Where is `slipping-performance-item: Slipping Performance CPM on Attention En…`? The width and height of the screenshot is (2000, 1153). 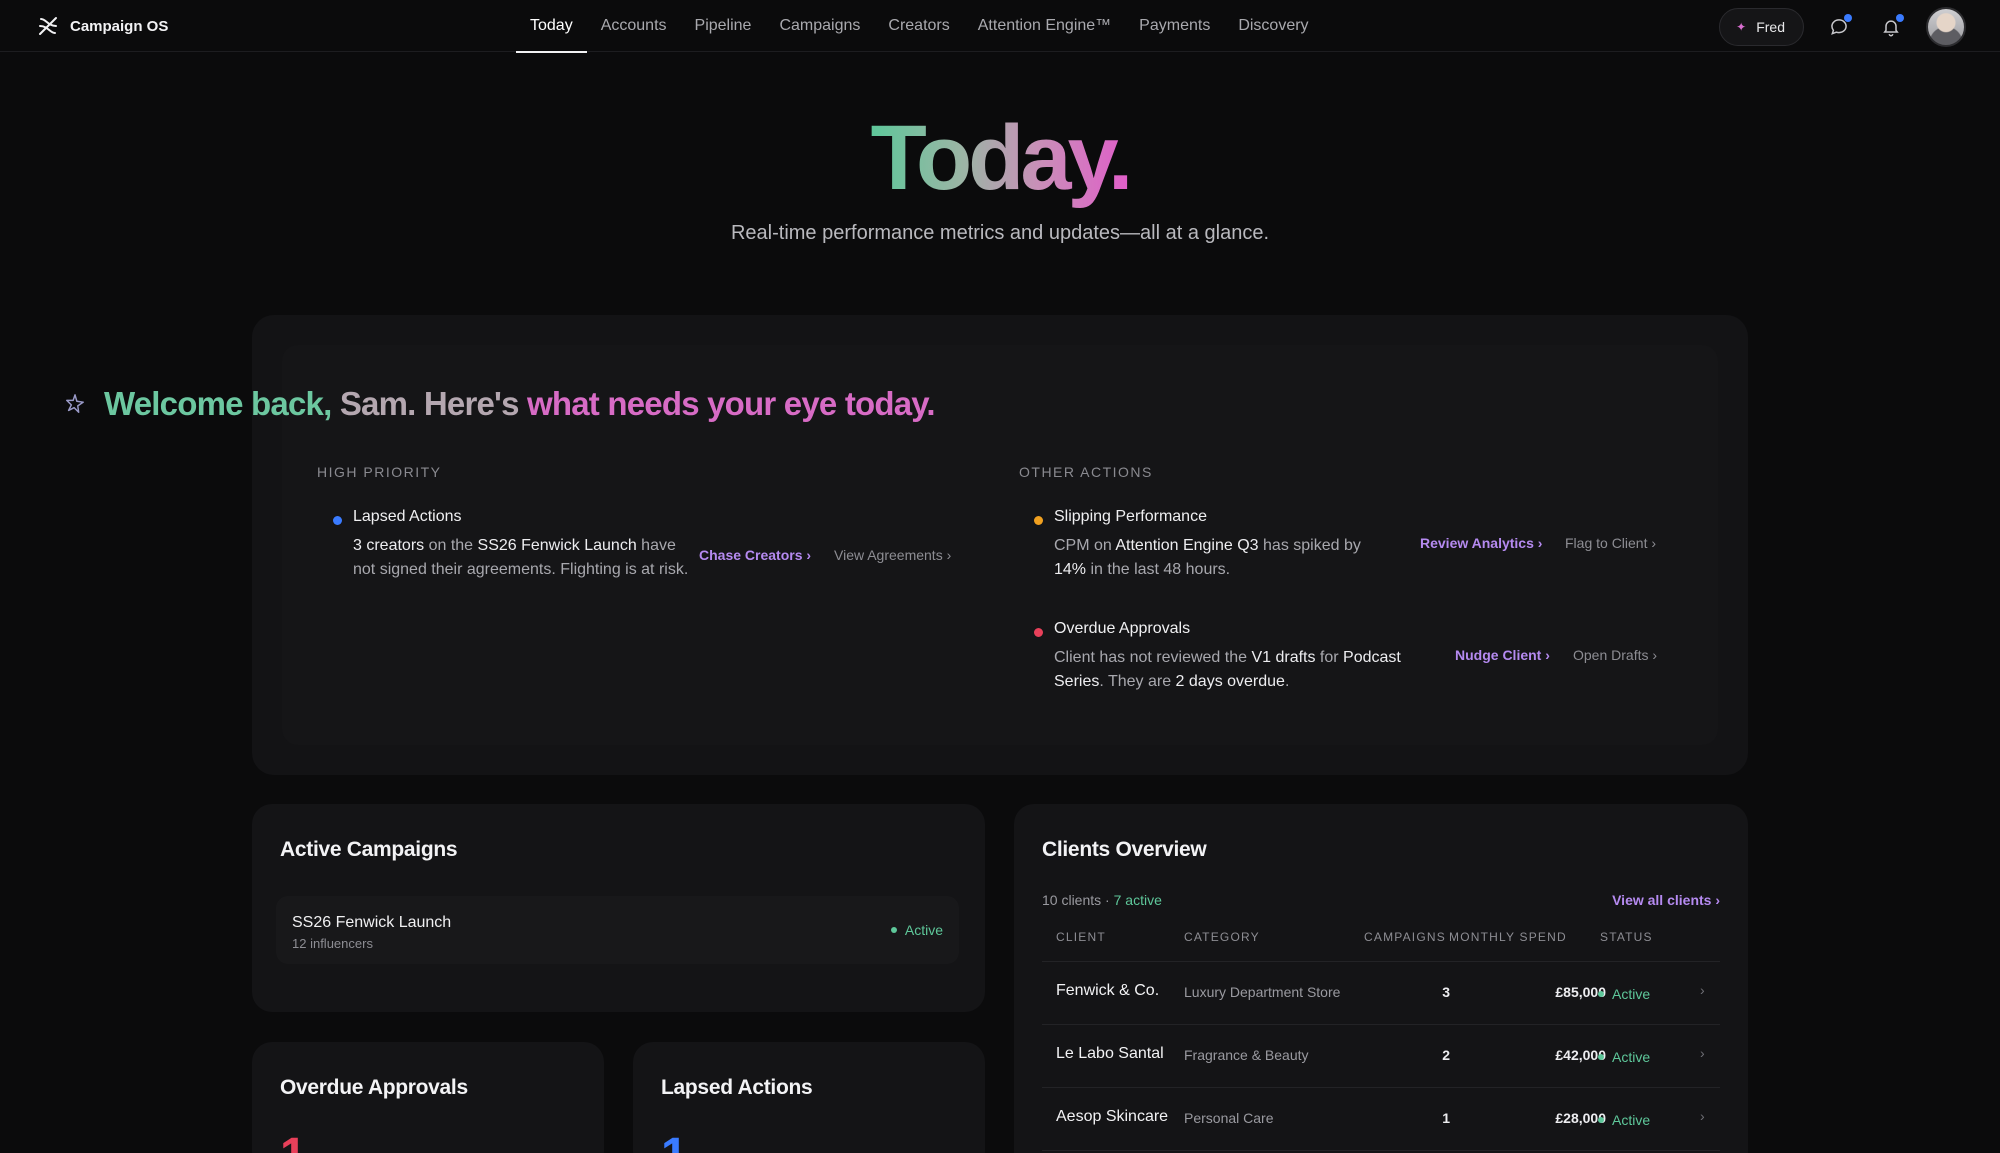
slipping-performance-item: Slipping Performance CPM on Attention En… is located at coordinates (1214, 548).